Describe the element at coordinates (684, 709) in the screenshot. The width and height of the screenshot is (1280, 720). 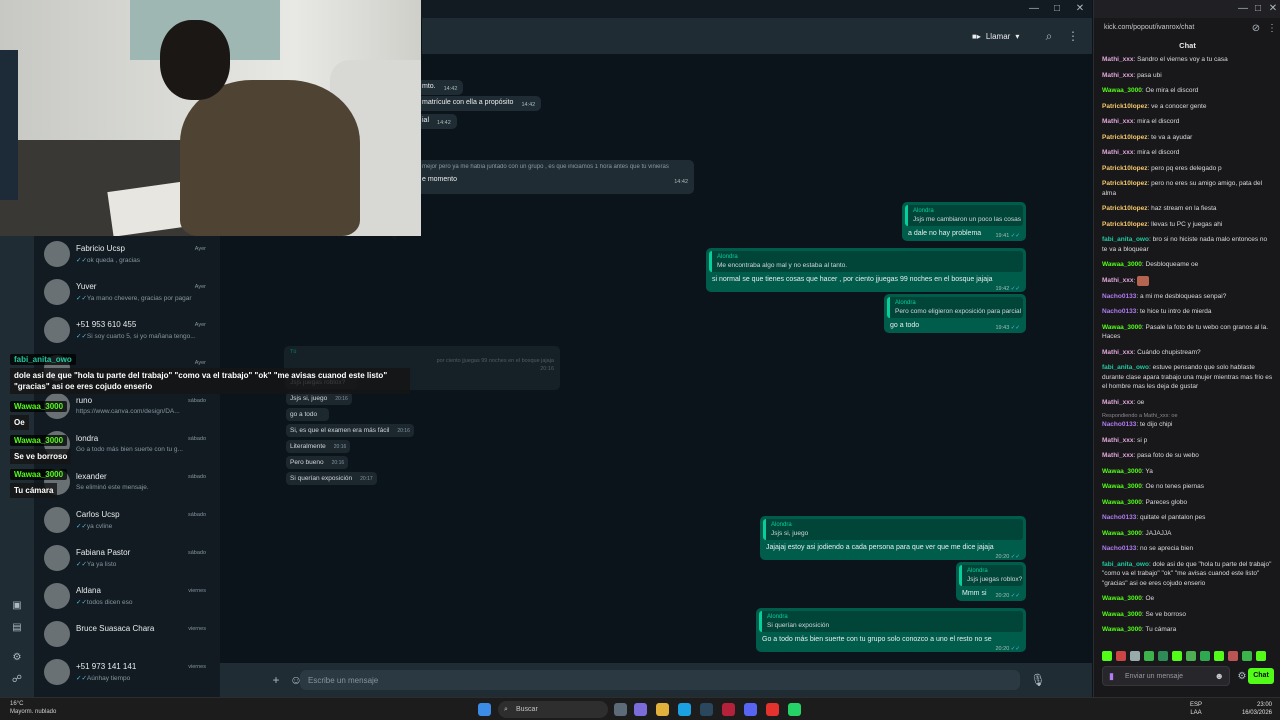
I see `edge-icon` at that location.